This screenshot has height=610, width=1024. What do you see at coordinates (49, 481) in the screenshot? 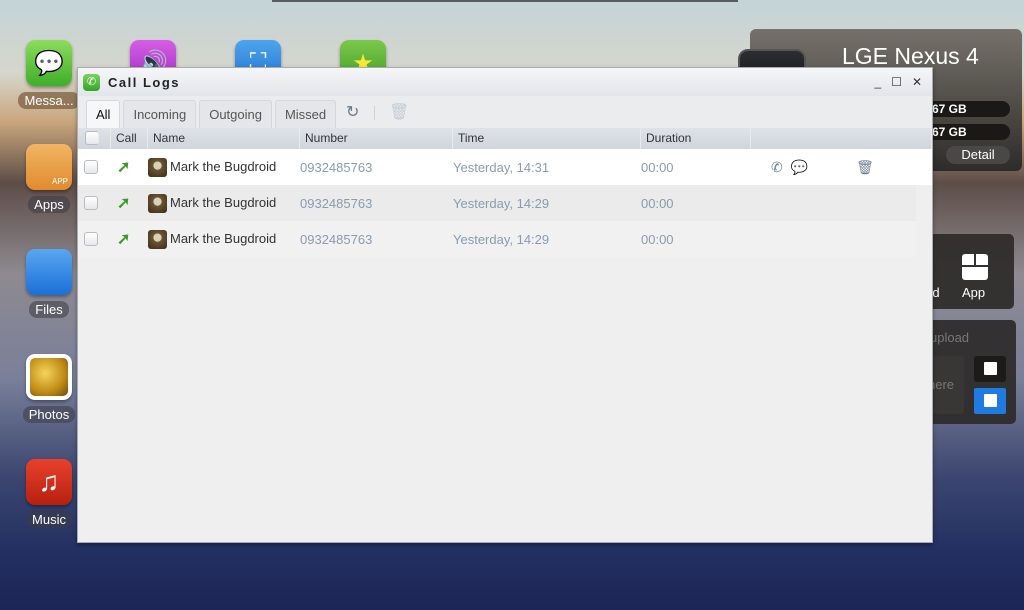
I see `music-note-icon: ♫` at bounding box center [49, 481].